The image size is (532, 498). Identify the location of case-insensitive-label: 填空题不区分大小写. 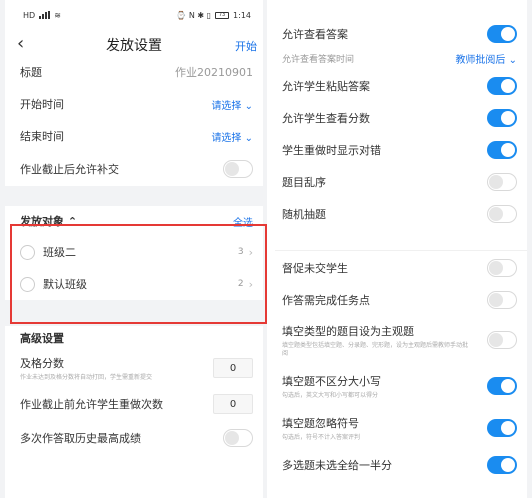
(331, 381).